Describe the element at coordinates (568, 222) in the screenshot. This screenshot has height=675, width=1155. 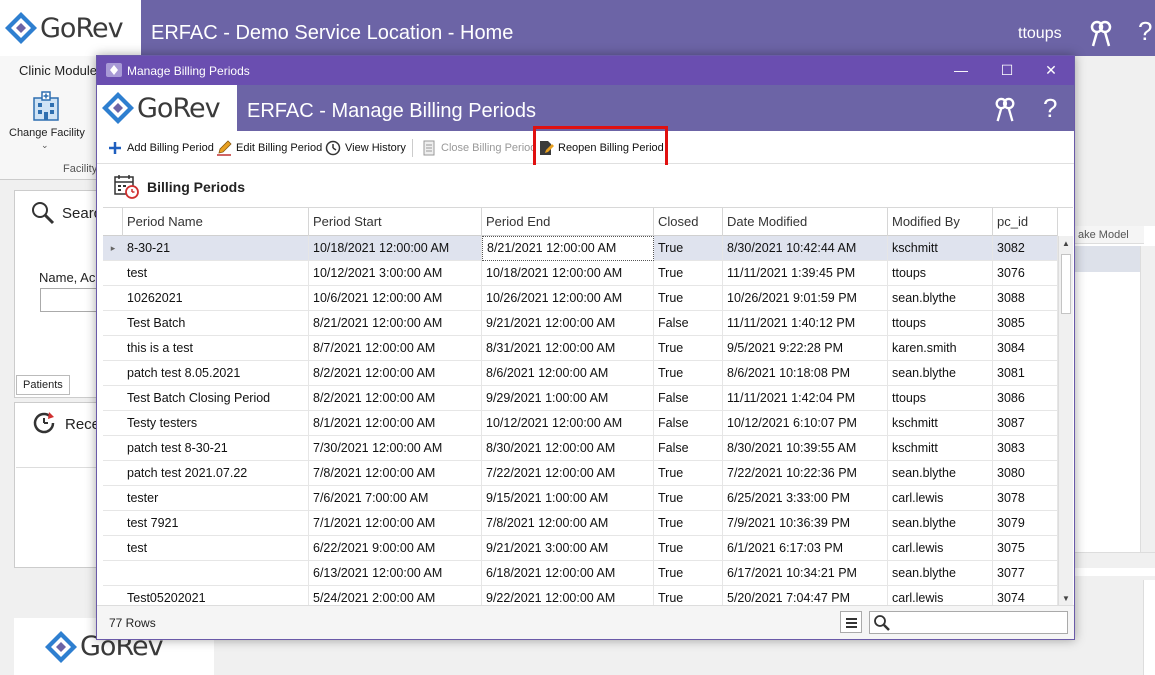
I see `column-header-period-end: Period End` at that location.